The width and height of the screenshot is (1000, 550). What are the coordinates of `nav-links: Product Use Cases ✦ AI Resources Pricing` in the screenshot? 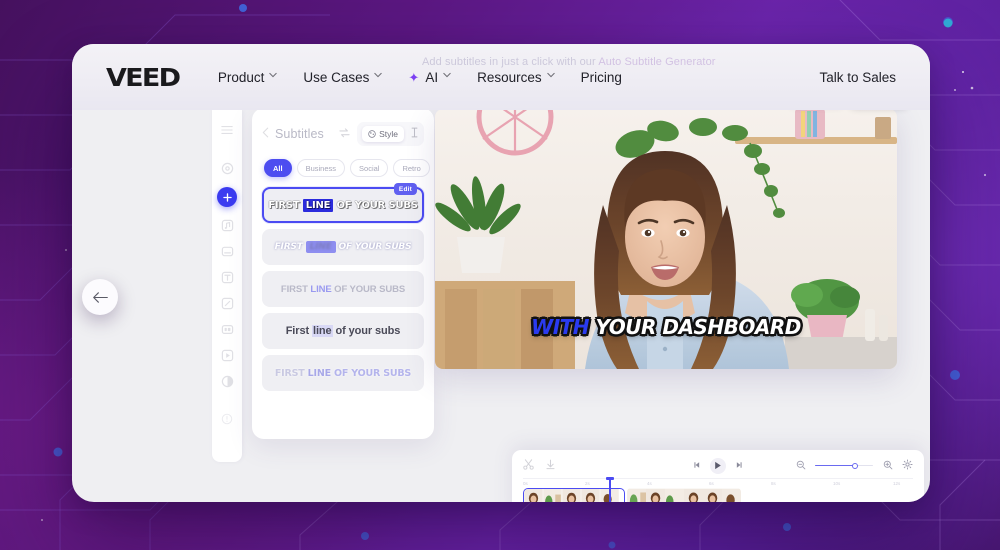 It's located at (420, 77).